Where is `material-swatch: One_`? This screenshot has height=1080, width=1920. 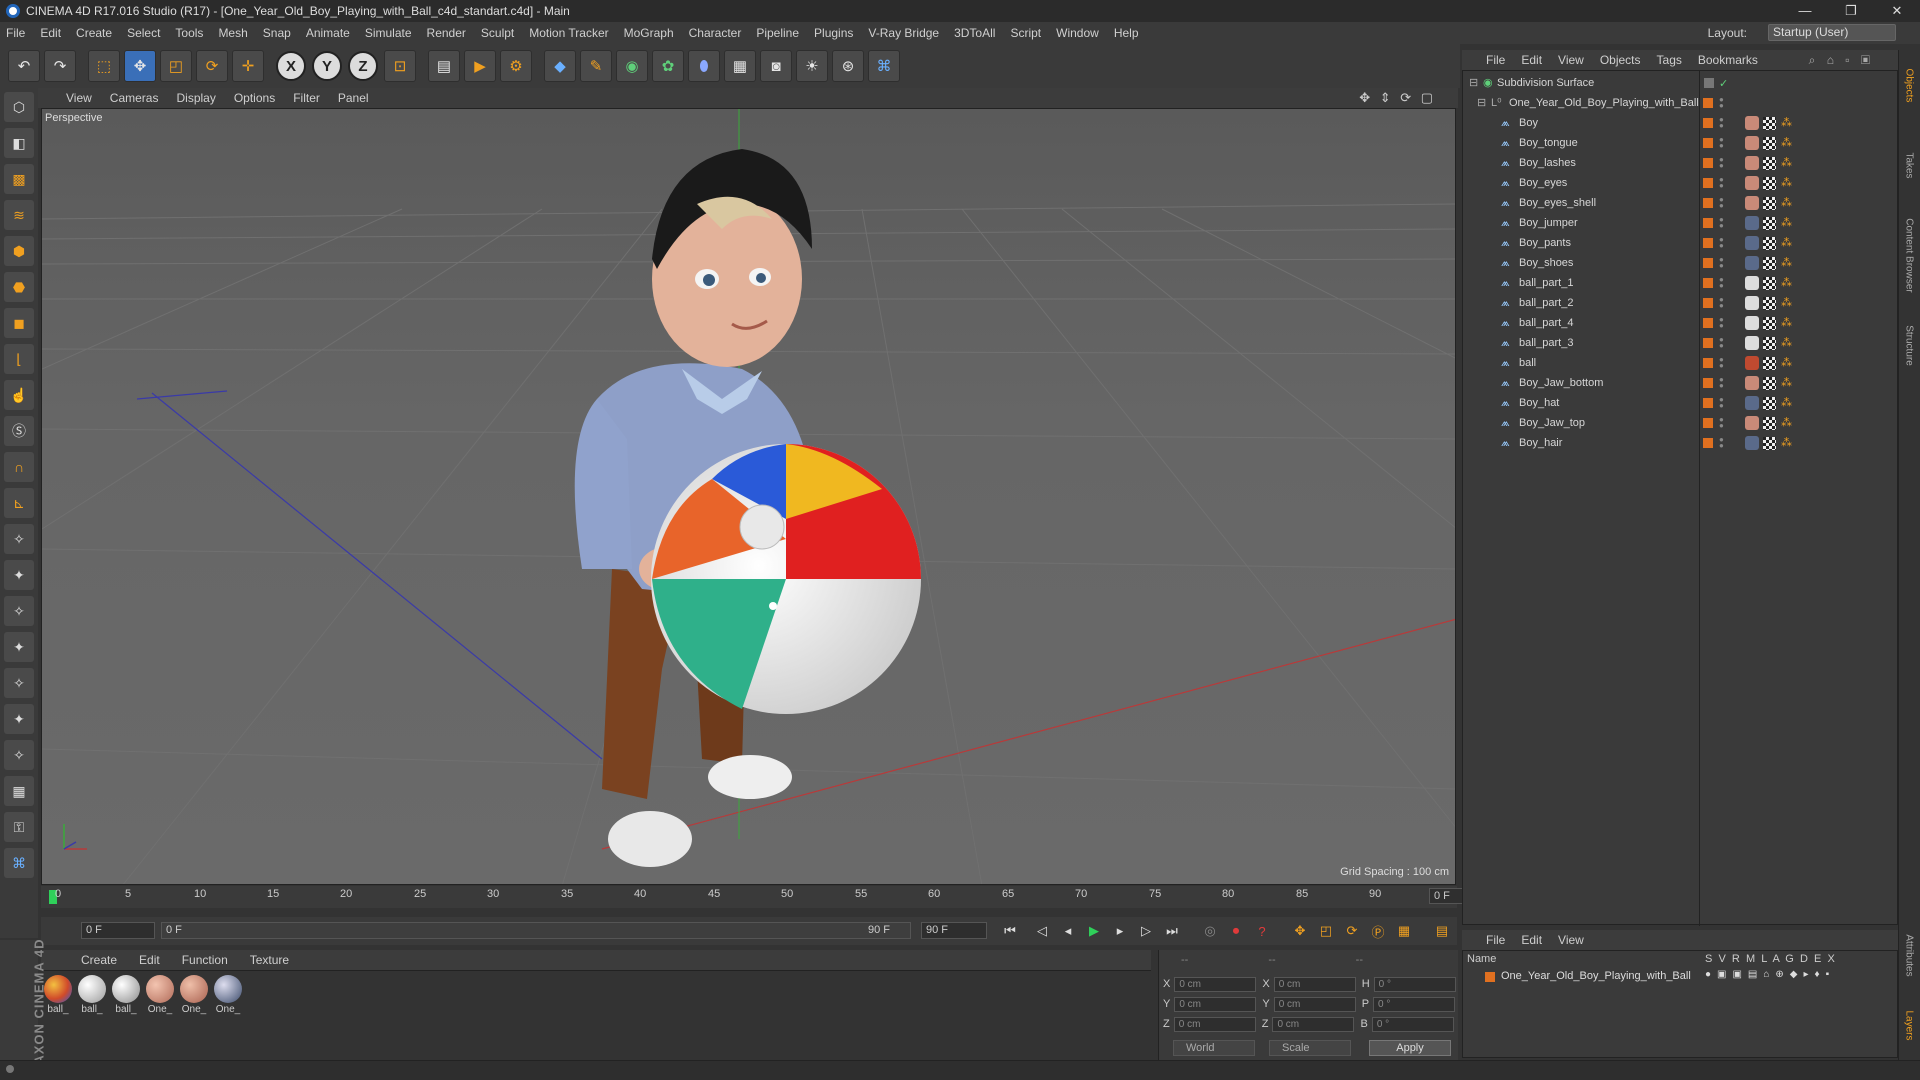
material-swatch: One_ is located at coordinates (228, 995).